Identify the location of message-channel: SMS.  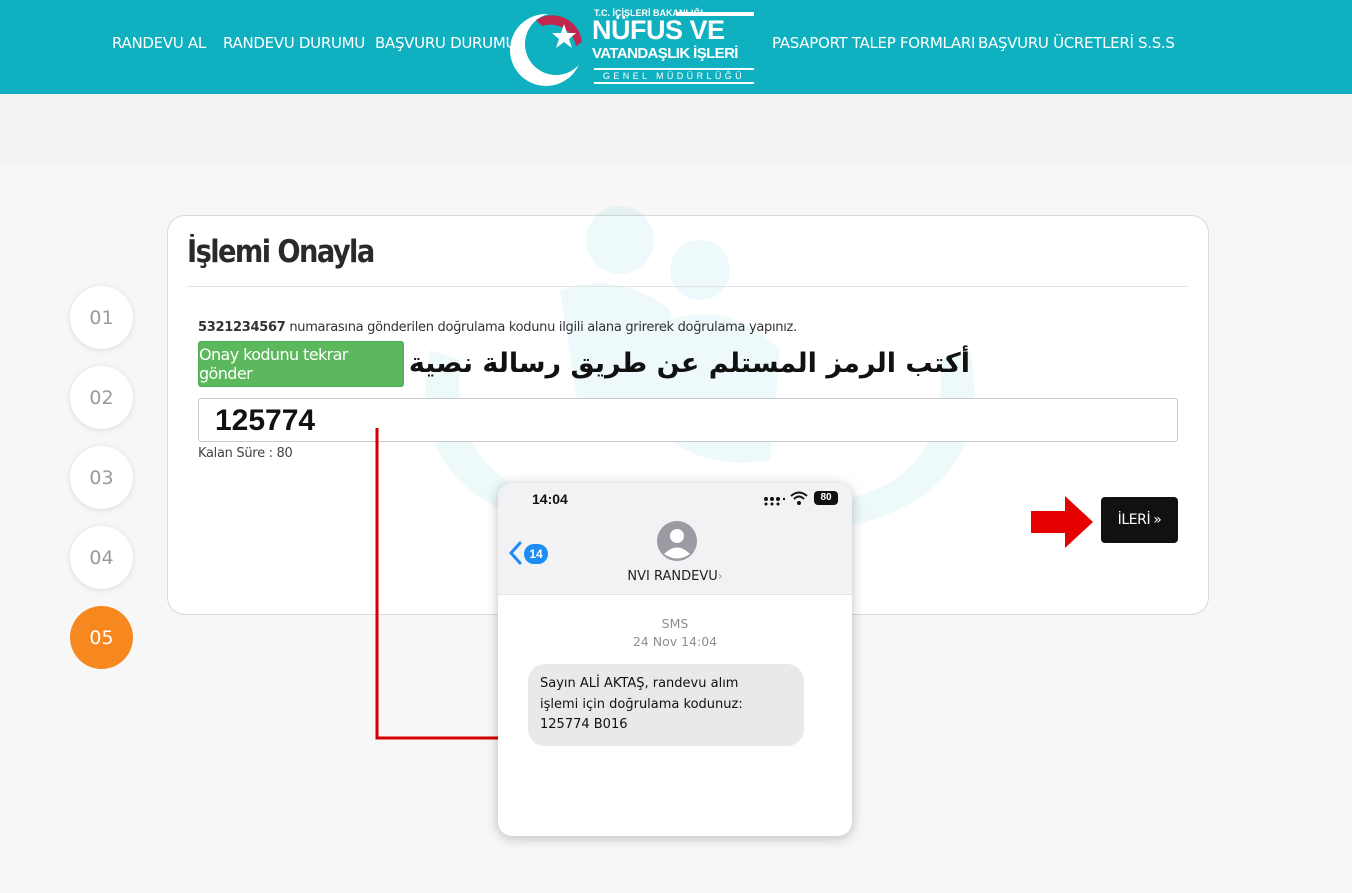
(675, 623).